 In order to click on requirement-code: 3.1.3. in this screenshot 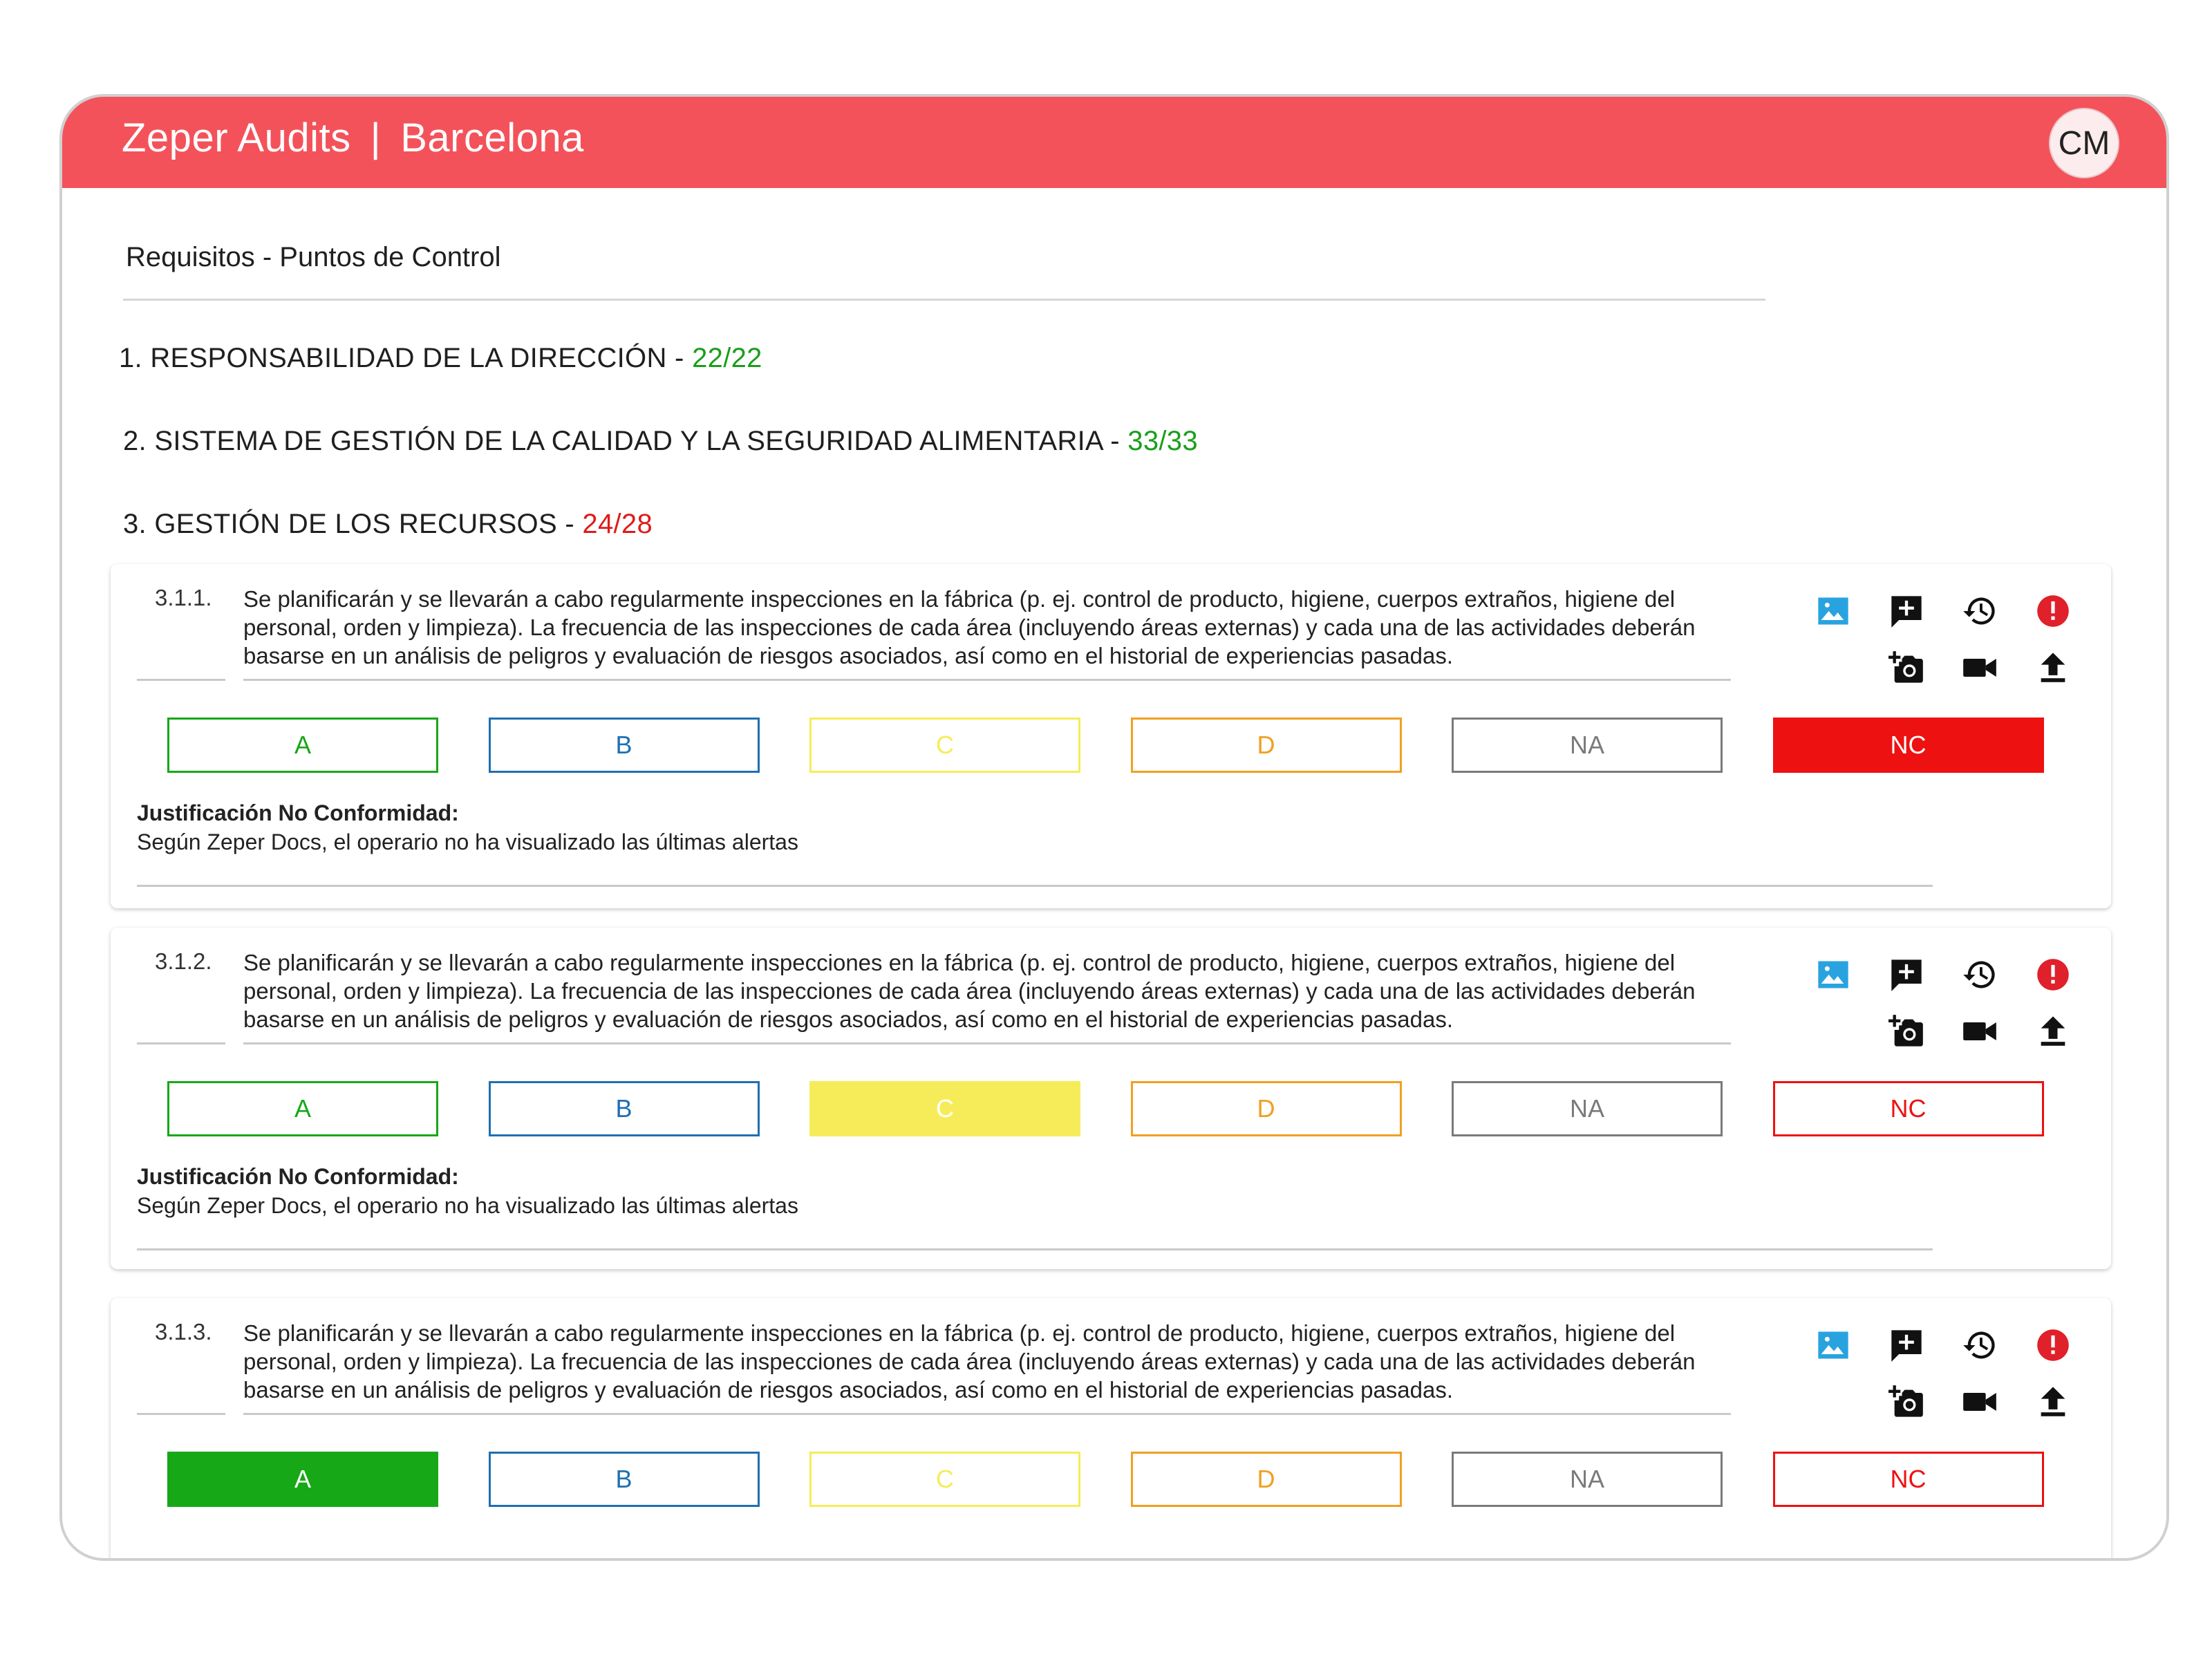, I will do `click(184, 1331)`.